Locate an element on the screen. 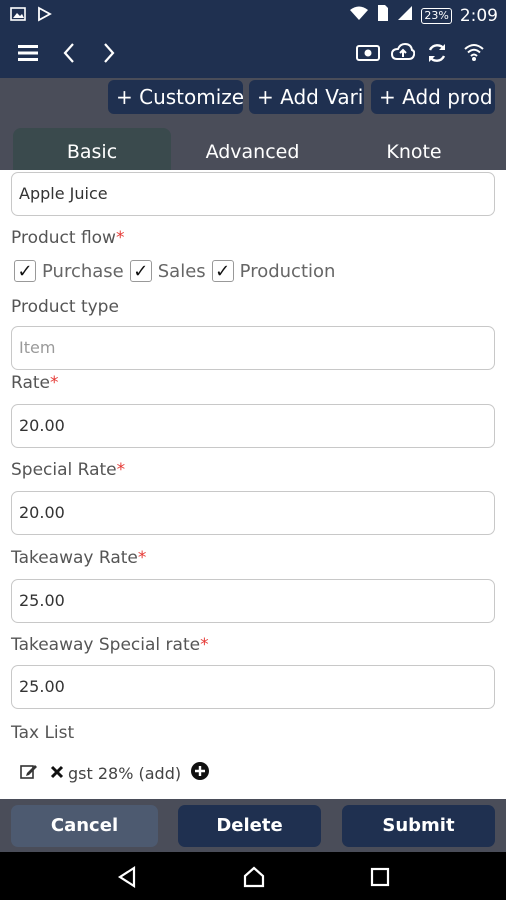 The width and height of the screenshot is (506, 900). tab-knote: Knote is located at coordinates (414, 149).